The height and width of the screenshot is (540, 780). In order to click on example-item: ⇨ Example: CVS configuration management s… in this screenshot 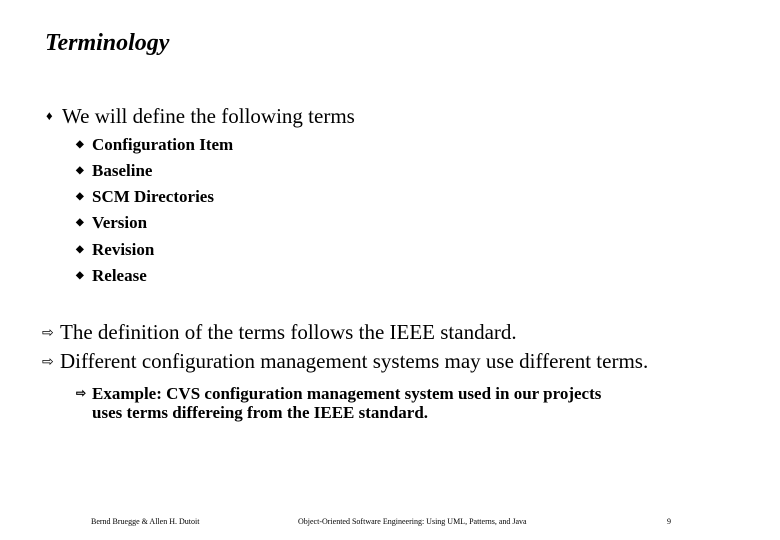, I will do `click(338, 403)`.